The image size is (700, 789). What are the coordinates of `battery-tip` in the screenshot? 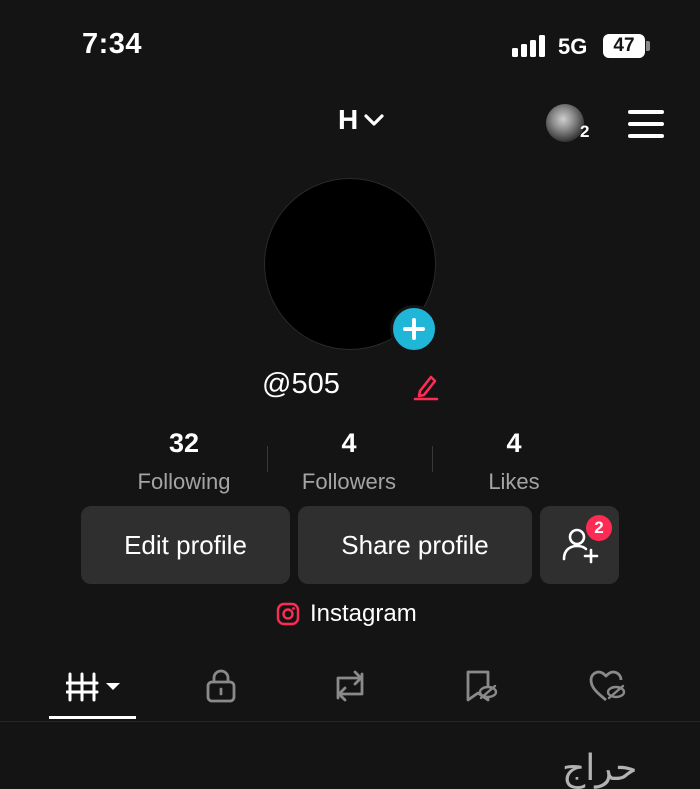 It's located at (648, 46).